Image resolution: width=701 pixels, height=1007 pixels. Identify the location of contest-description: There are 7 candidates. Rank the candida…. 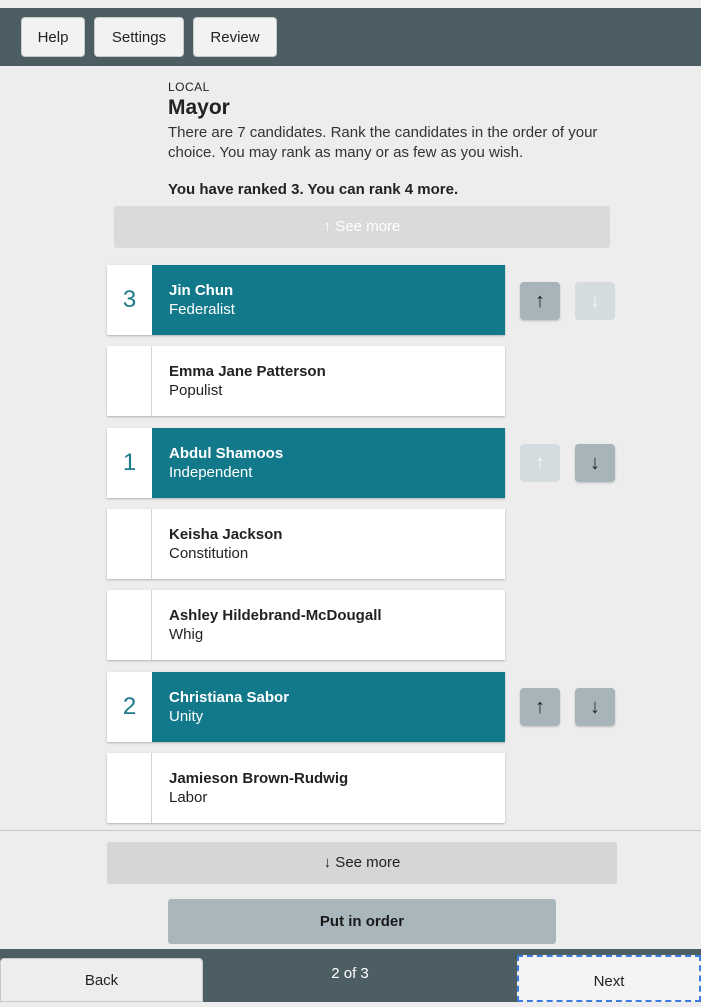
(383, 142).